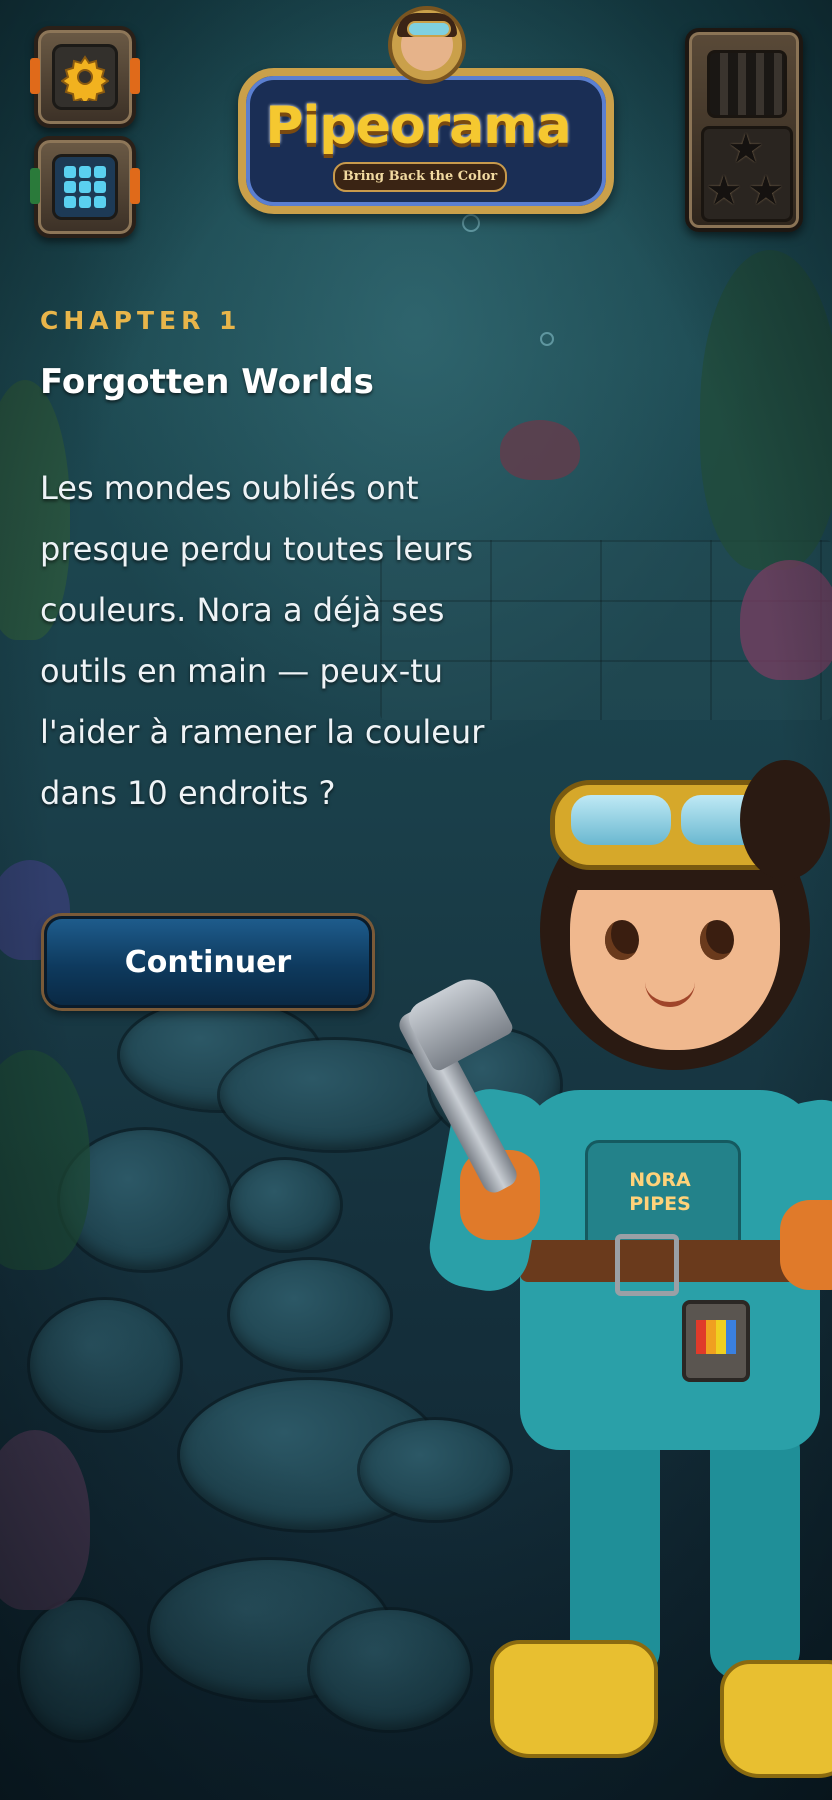 This screenshot has width=832, height=1800. What do you see at coordinates (647, 1265) in the screenshot?
I see `belt-buckle` at bounding box center [647, 1265].